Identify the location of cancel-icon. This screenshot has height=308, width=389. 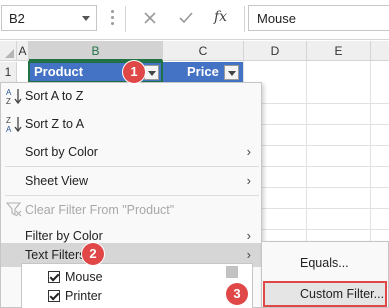
(150, 18).